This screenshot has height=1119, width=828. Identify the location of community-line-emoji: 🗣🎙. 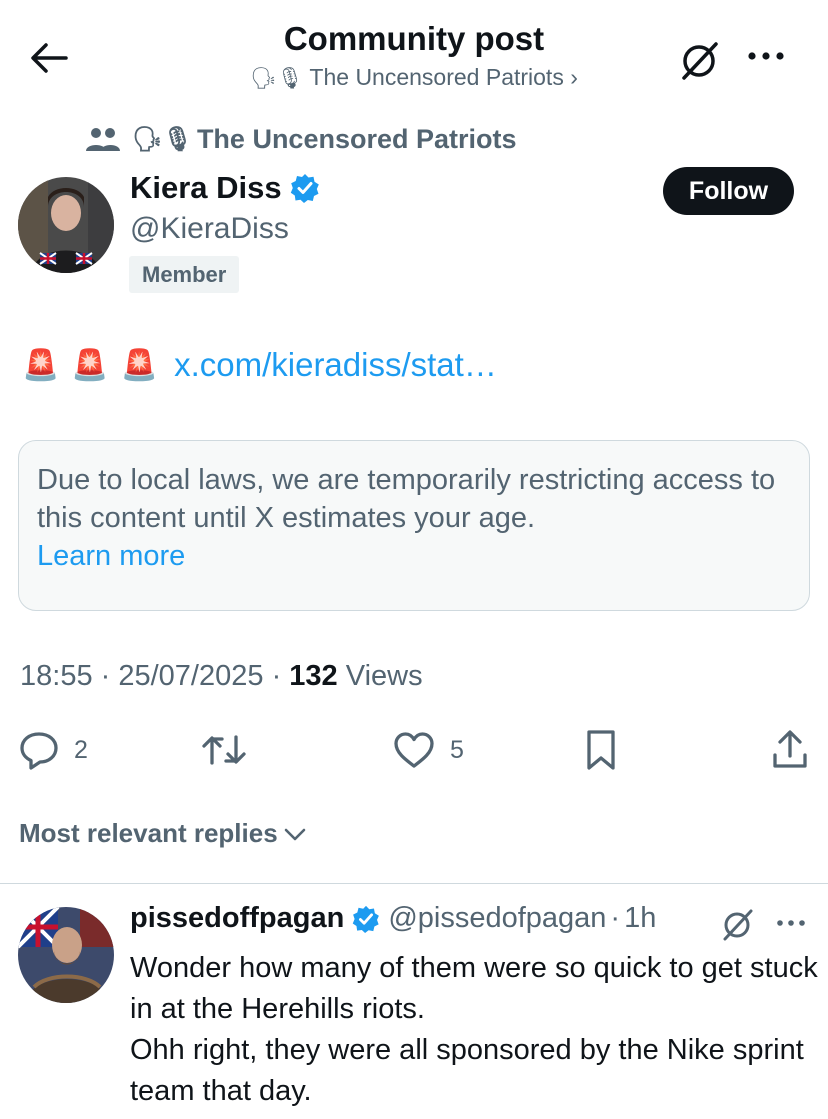
(162, 139).